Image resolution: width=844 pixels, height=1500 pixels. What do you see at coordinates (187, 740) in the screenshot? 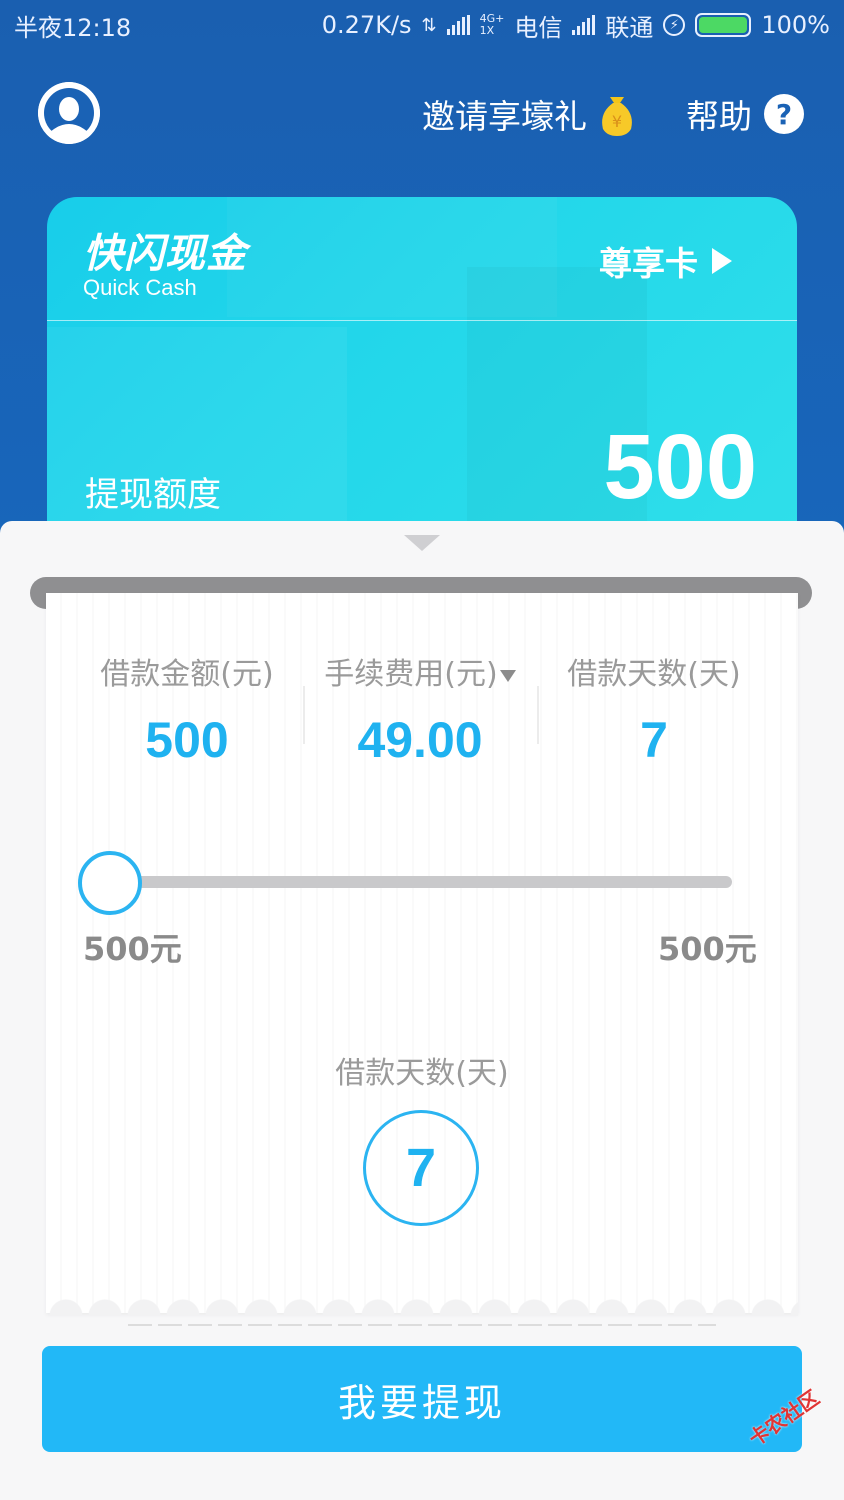
I see `loan-amount-value: 500` at bounding box center [187, 740].